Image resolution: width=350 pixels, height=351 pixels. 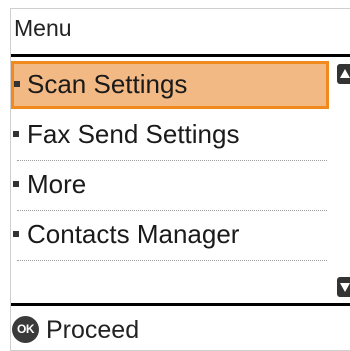 I want to click on menu-item-scan-settings: Scan Settings, so click(x=170, y=85).